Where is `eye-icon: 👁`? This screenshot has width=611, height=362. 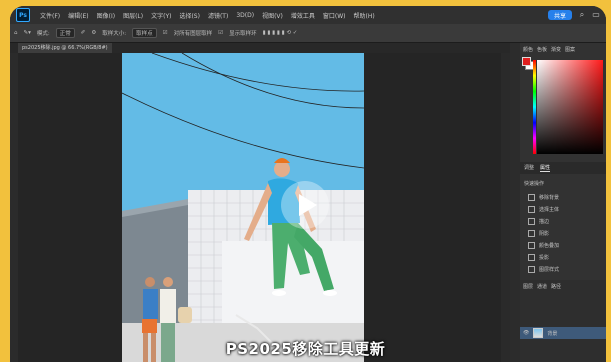
eye-icon: 👁 is located at coordinates (526, 333).